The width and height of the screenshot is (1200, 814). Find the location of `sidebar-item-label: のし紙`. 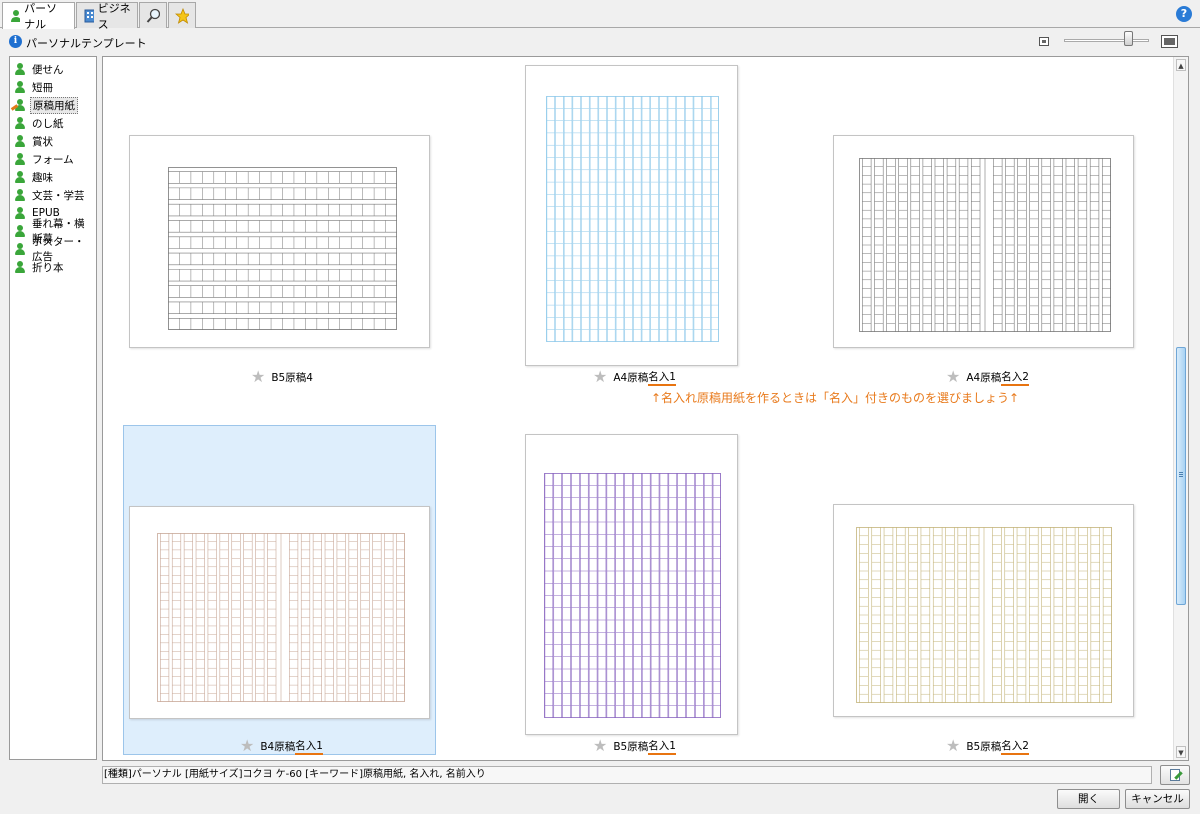

sidebar-item-label: のし紙 is located at coordinates (48, 123).